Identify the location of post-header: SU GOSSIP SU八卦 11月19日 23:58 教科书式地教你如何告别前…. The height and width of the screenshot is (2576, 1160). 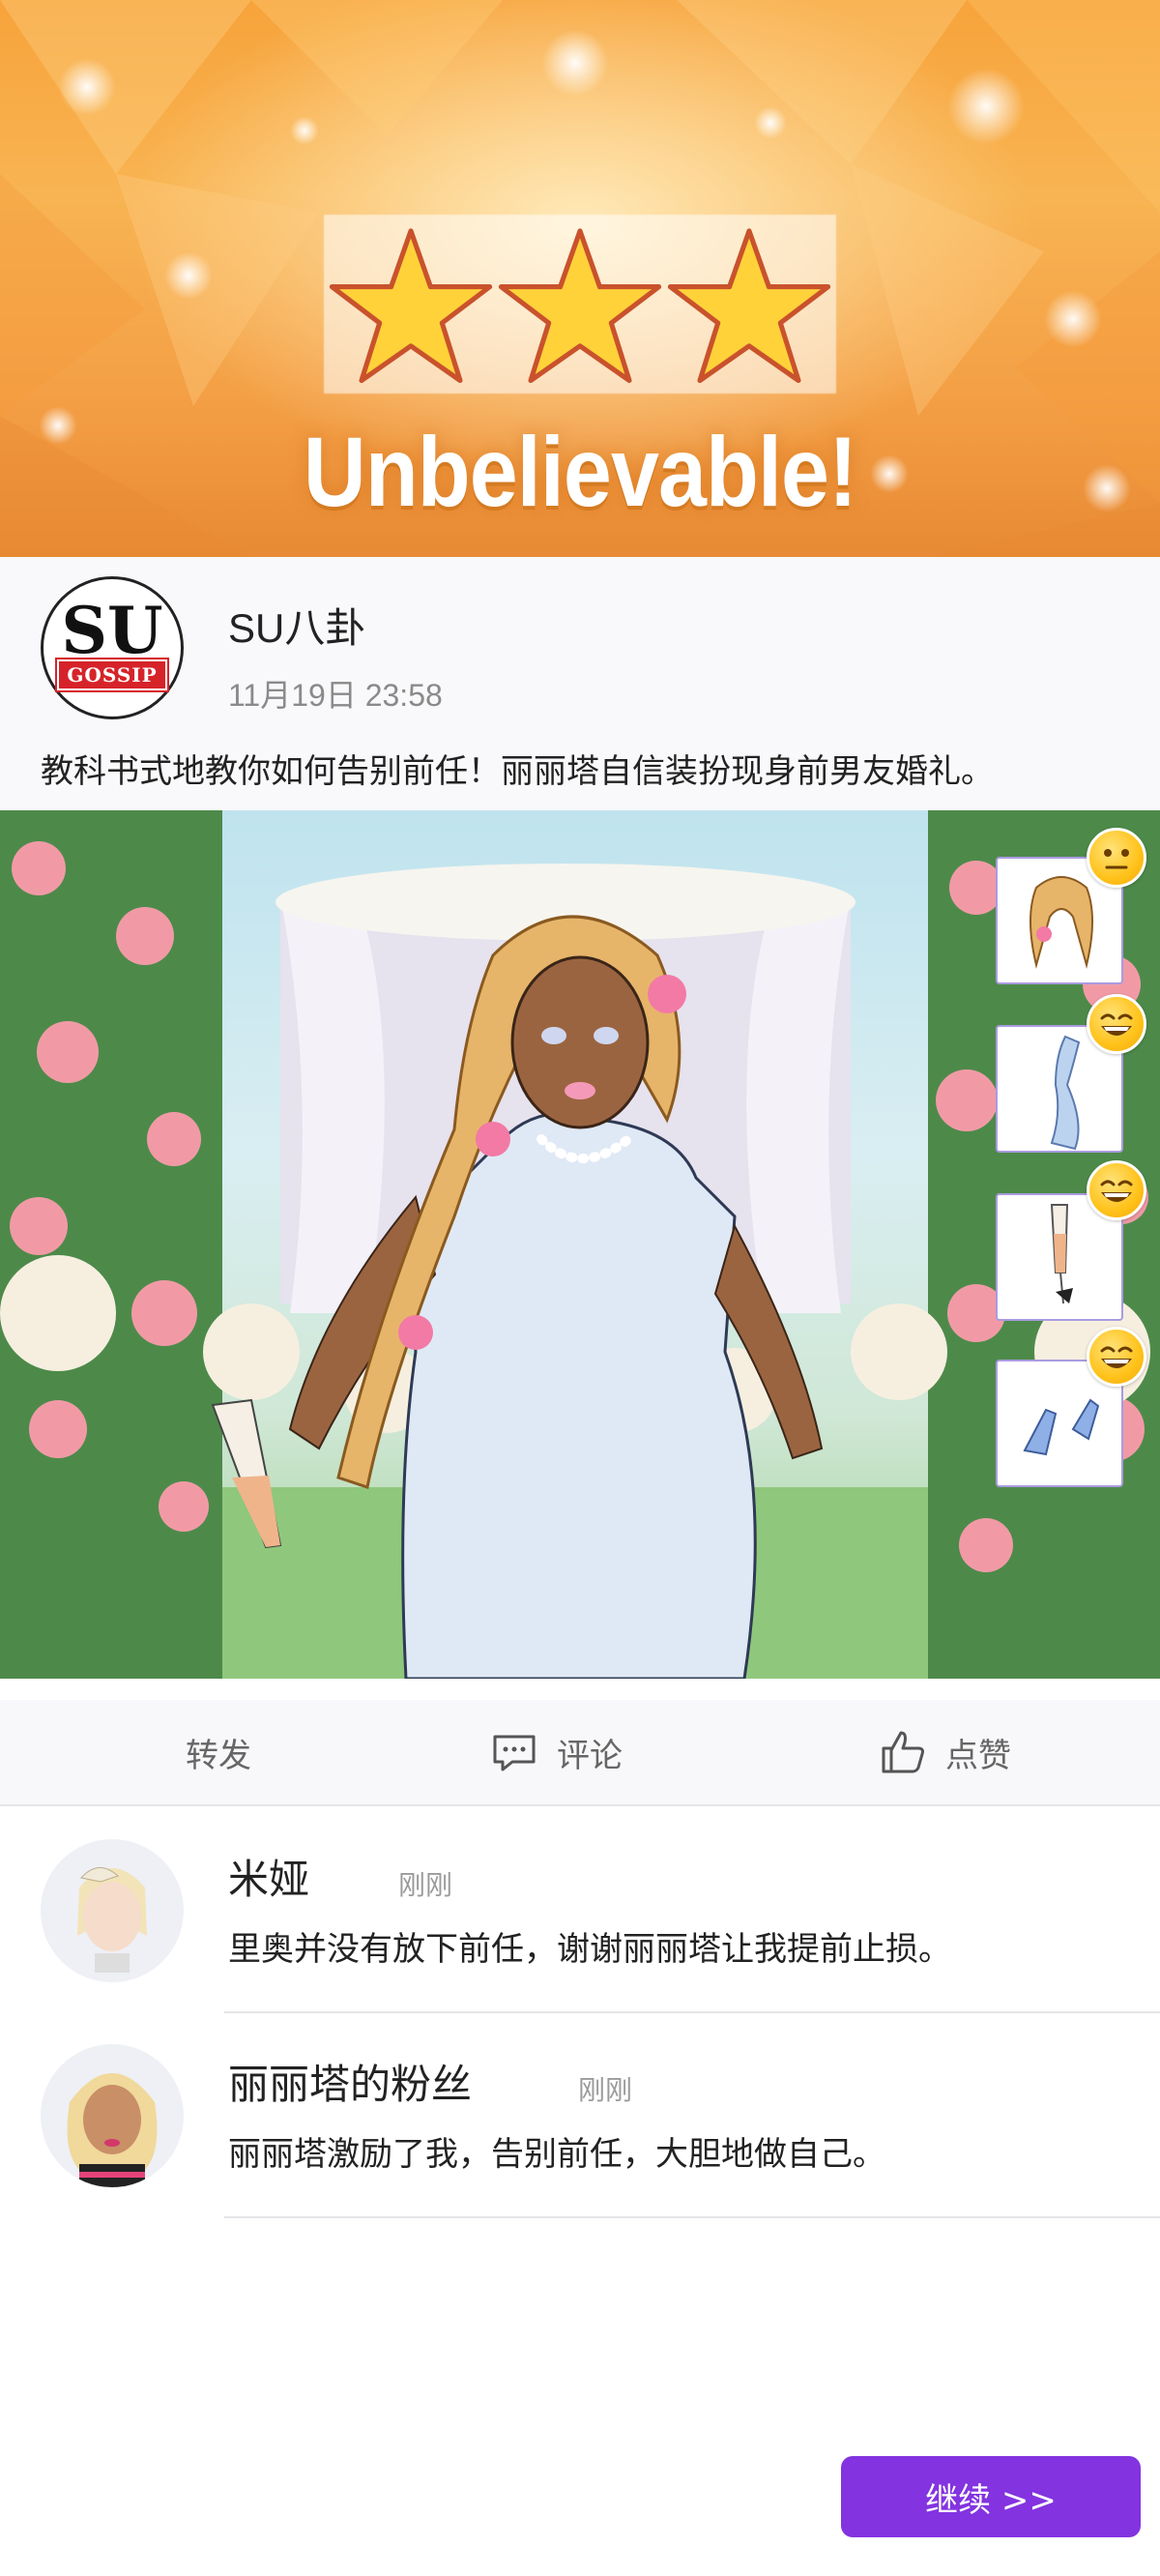
(580, 683).